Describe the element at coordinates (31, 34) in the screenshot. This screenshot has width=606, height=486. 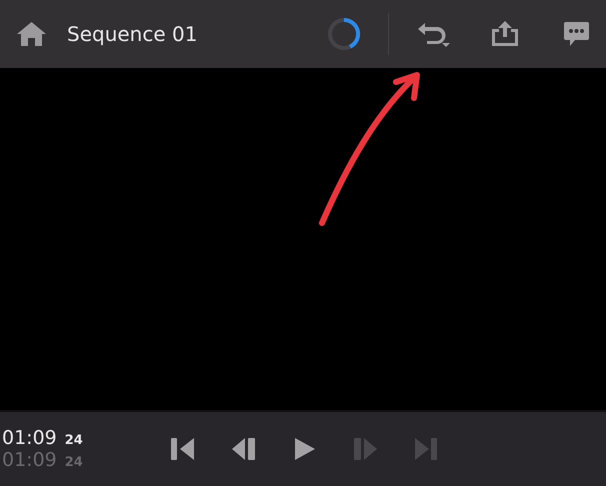
I see `home-icon` at that location.